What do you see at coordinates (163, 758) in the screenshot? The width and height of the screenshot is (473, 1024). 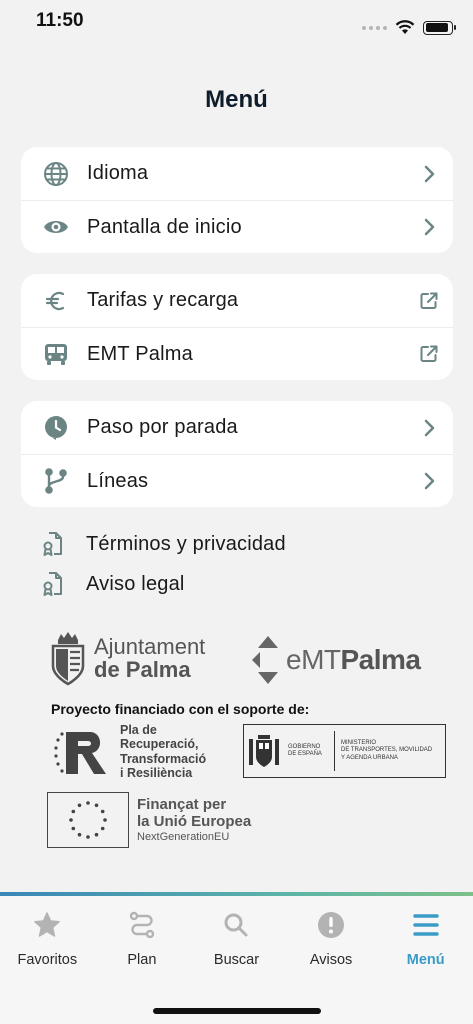 I see `recup-line3: Transformació` at bounding box center [163, 758].